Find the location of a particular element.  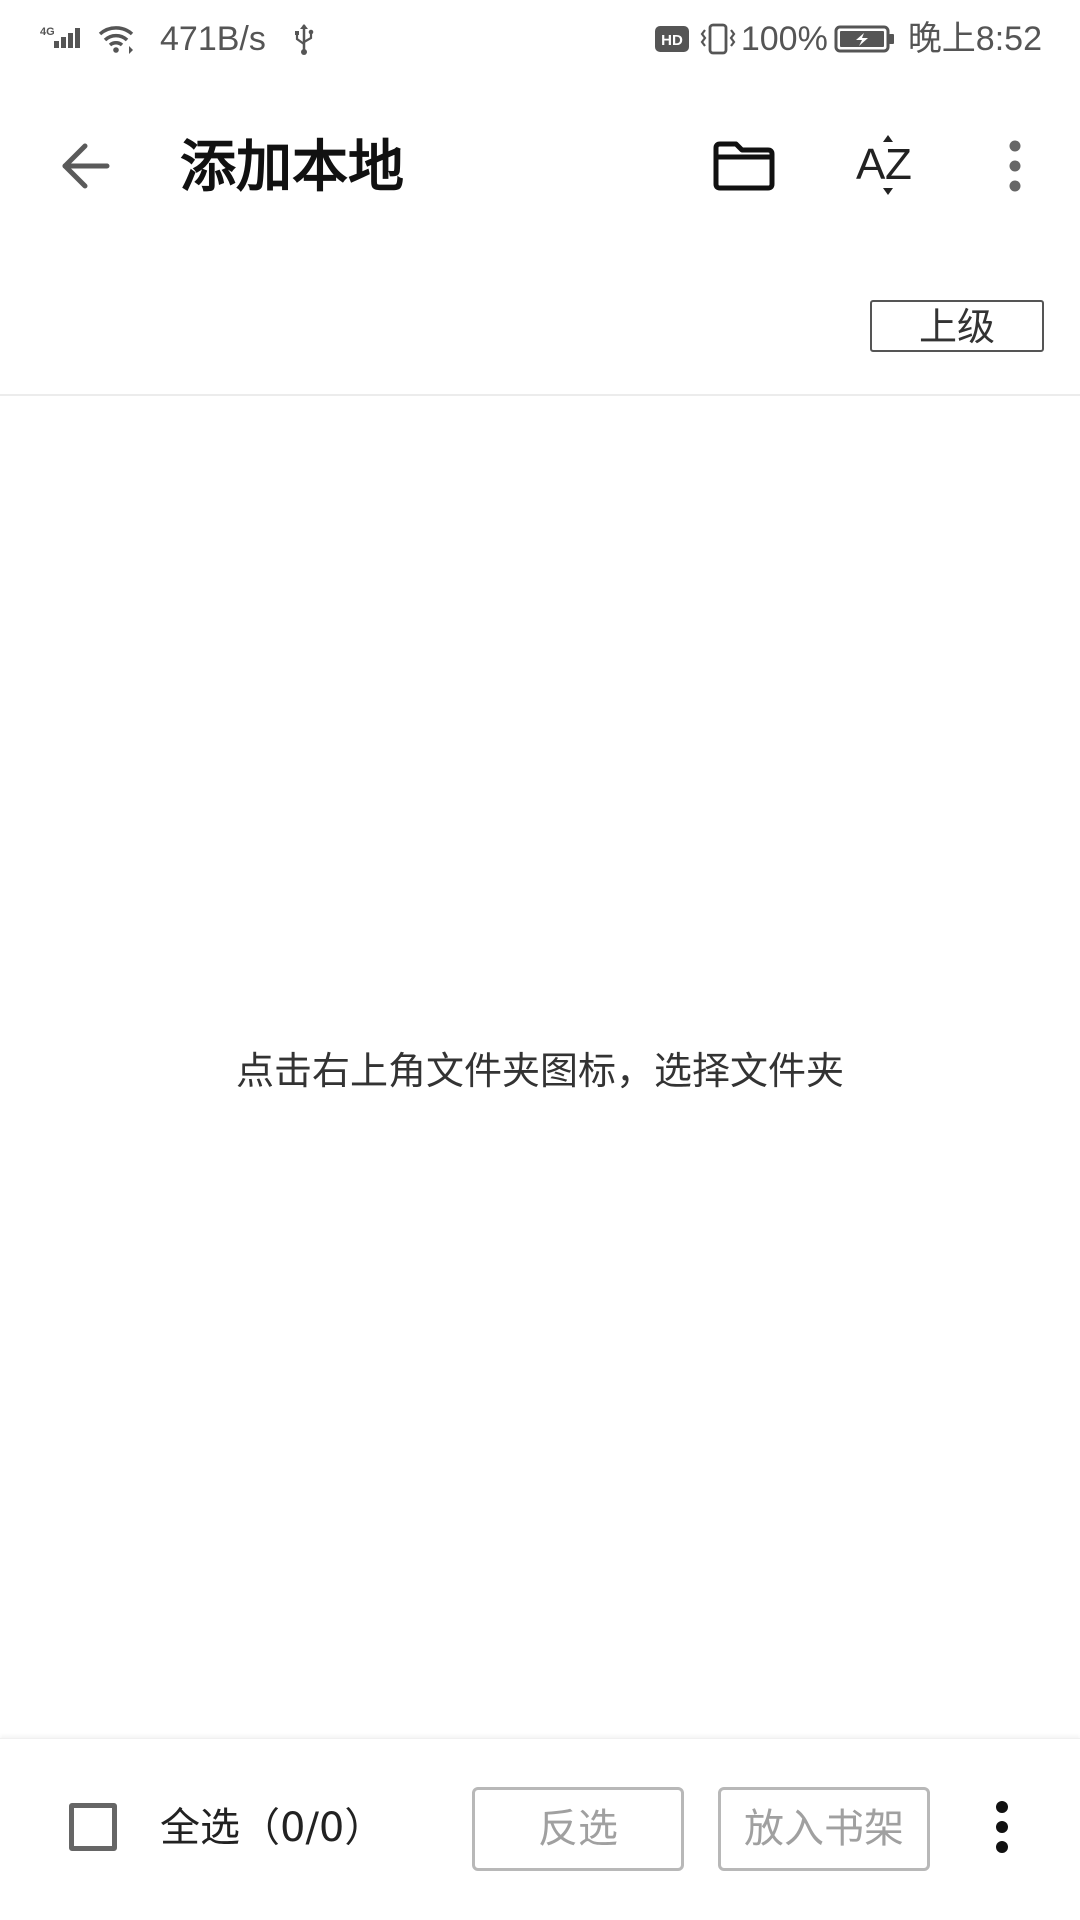

back-button is located at coordinates (85, 168).